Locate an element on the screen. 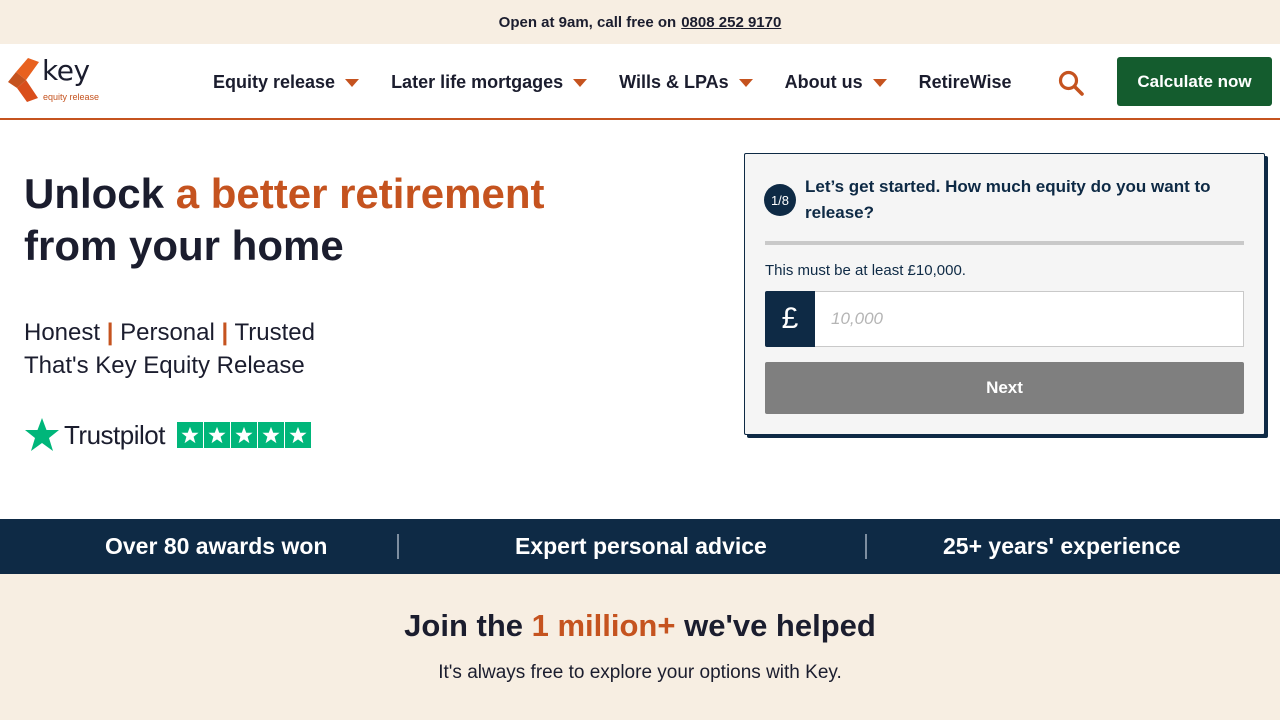 The width and height of the screenshot is (1280, 720). hero-title-part1: Unlock is located at coordinates (100, 193).